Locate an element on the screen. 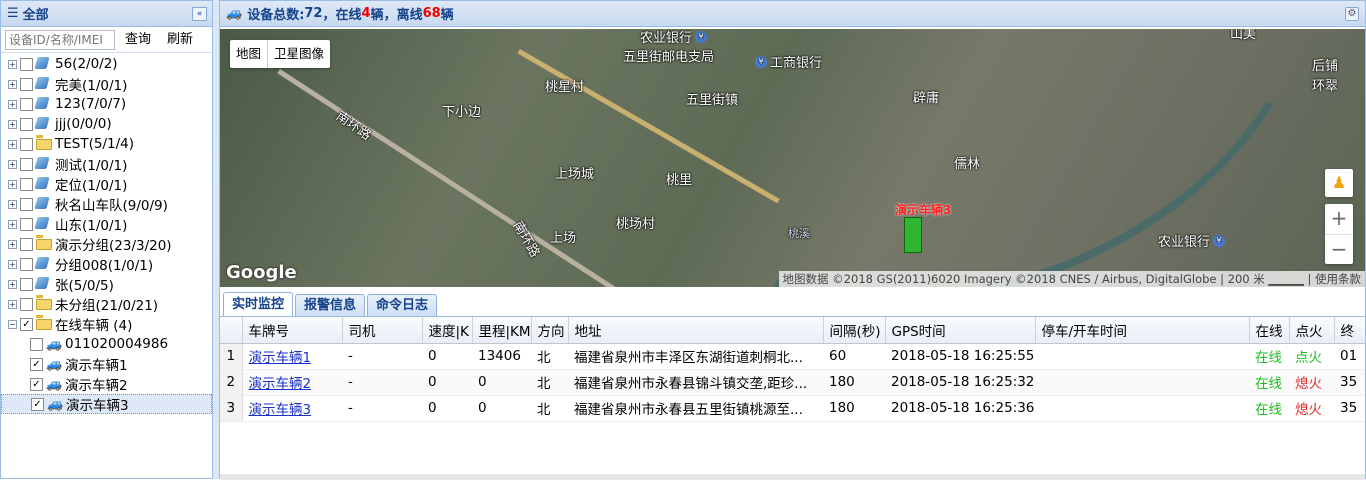 Image resolution: width=1366 pixels, height=480 pixels. col-header: 间隔(秒) is located at coordinates (854, 330).